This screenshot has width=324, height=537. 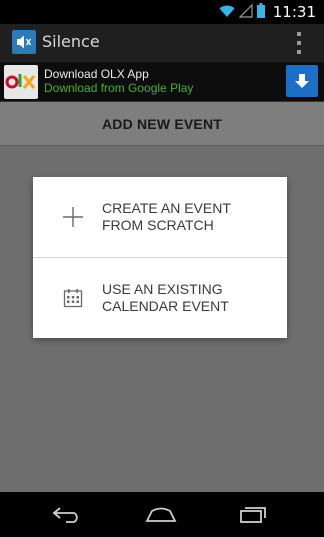 What do you see at coordinates (73, 298) in the screenshot?
I see `calendar-icon` at bounding box center [73, 298].